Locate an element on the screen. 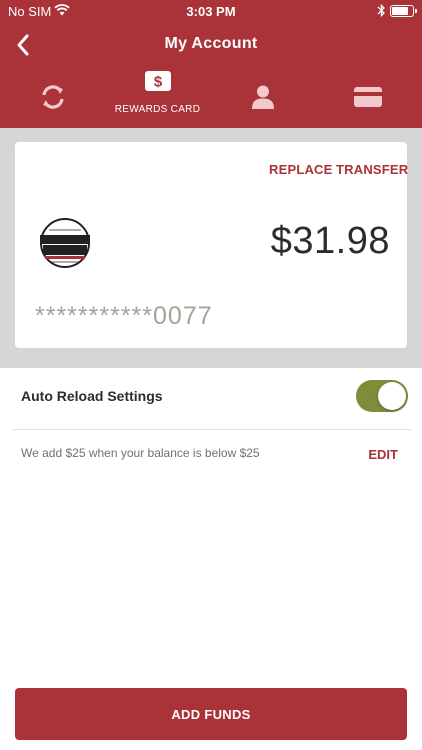 This screenshot has height=750, width=422. add-funds-button: ADD FUNDS is located at coordinates (211, 714).